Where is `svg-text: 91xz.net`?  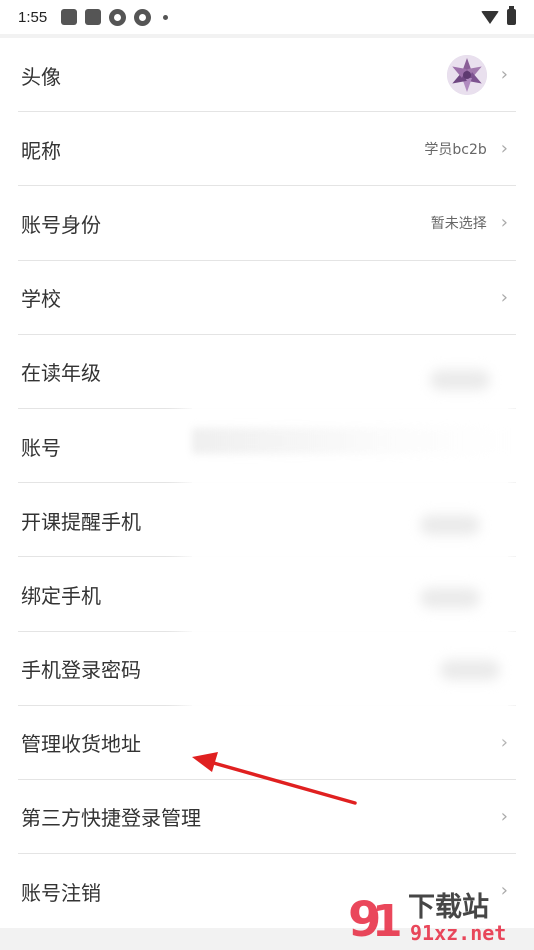 svg-text: 91xz.net is located at coordinates (458, 933).